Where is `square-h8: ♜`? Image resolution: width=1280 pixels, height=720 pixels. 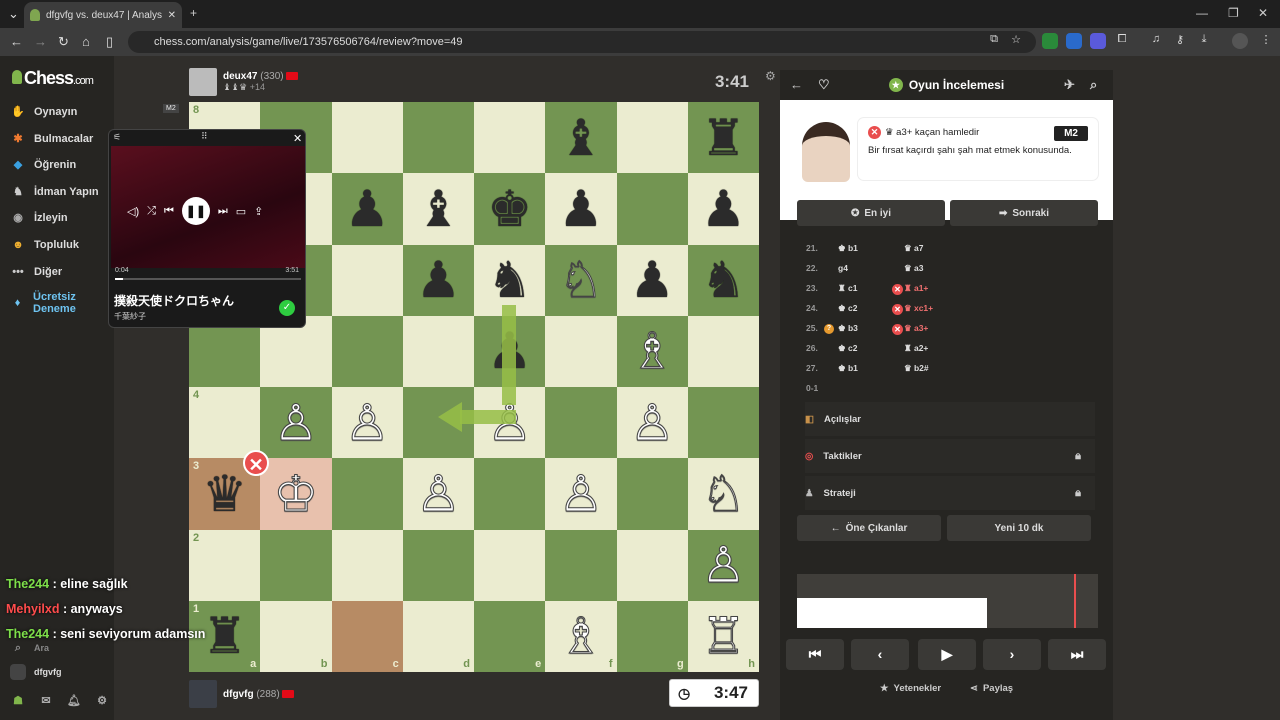
square-h8: ♜ is located at coordinates (723, 138).